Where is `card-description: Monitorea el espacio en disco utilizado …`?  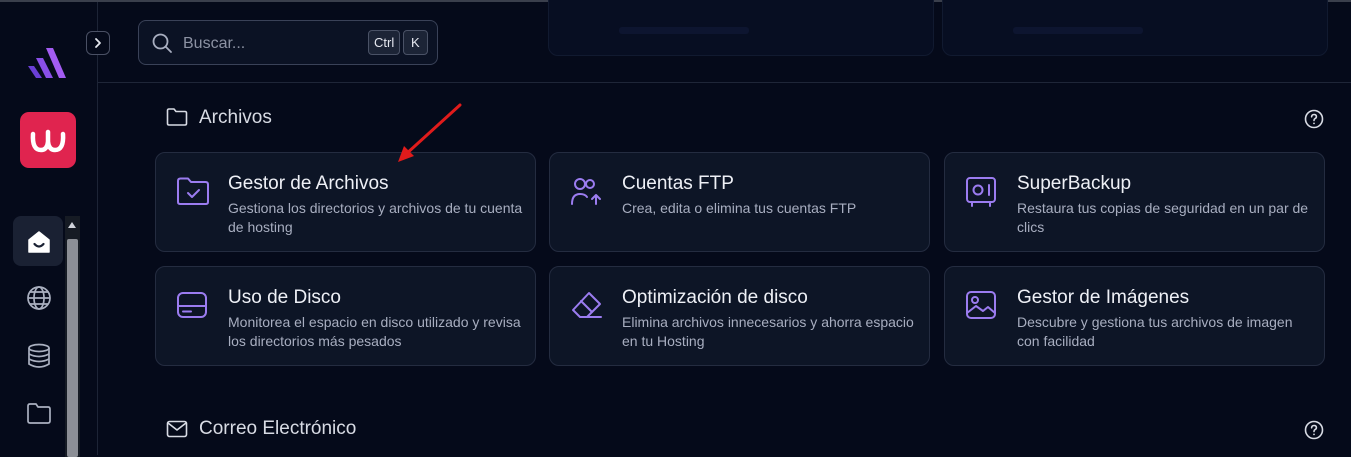 card-description: Monitorea el espacio en disco utilizado … is located at coordinates (374, 331).